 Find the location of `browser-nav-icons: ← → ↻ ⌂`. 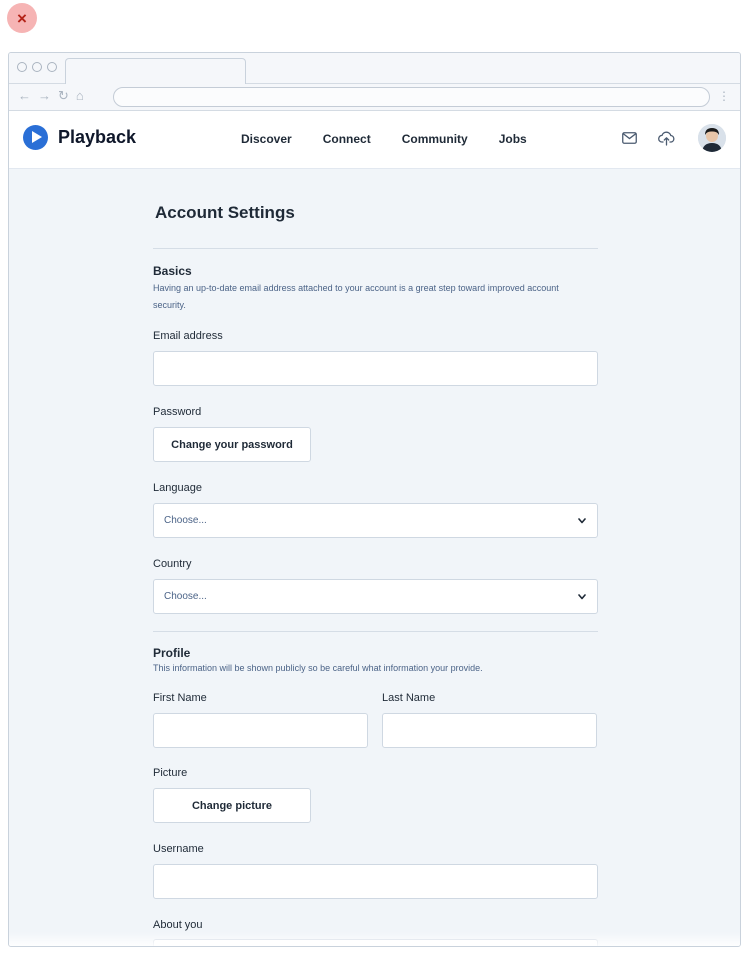

browser-nav-icons: ← → ↻ ⌂ is located at coordinates (51, 96).